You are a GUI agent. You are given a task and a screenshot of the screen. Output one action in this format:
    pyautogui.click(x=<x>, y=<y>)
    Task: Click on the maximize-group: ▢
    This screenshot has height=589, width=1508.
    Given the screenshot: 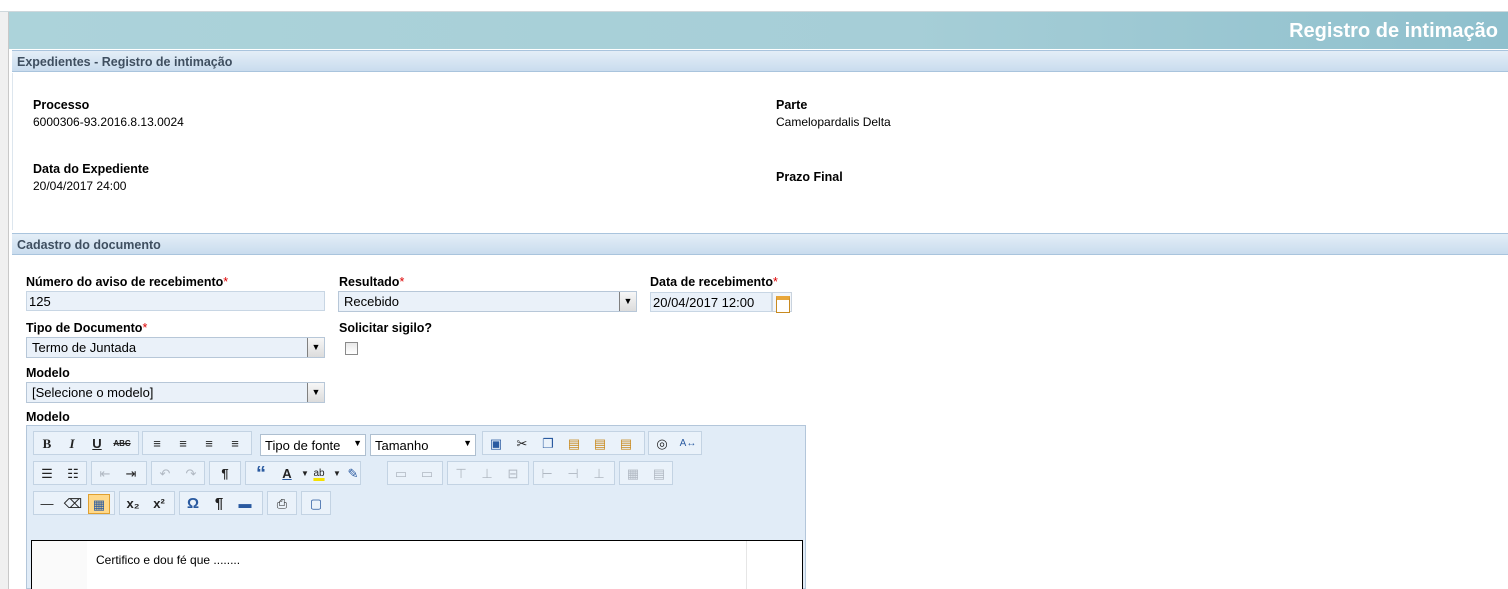 What is the action you would take?
    pyautogui.click(x=316, y=503)
    